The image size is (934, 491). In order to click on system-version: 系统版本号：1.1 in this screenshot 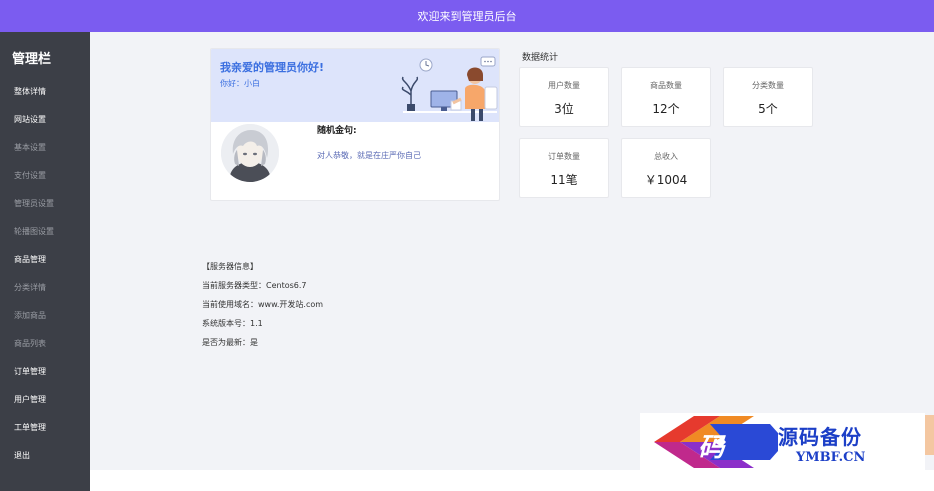, I will do `click(232, 323)`.